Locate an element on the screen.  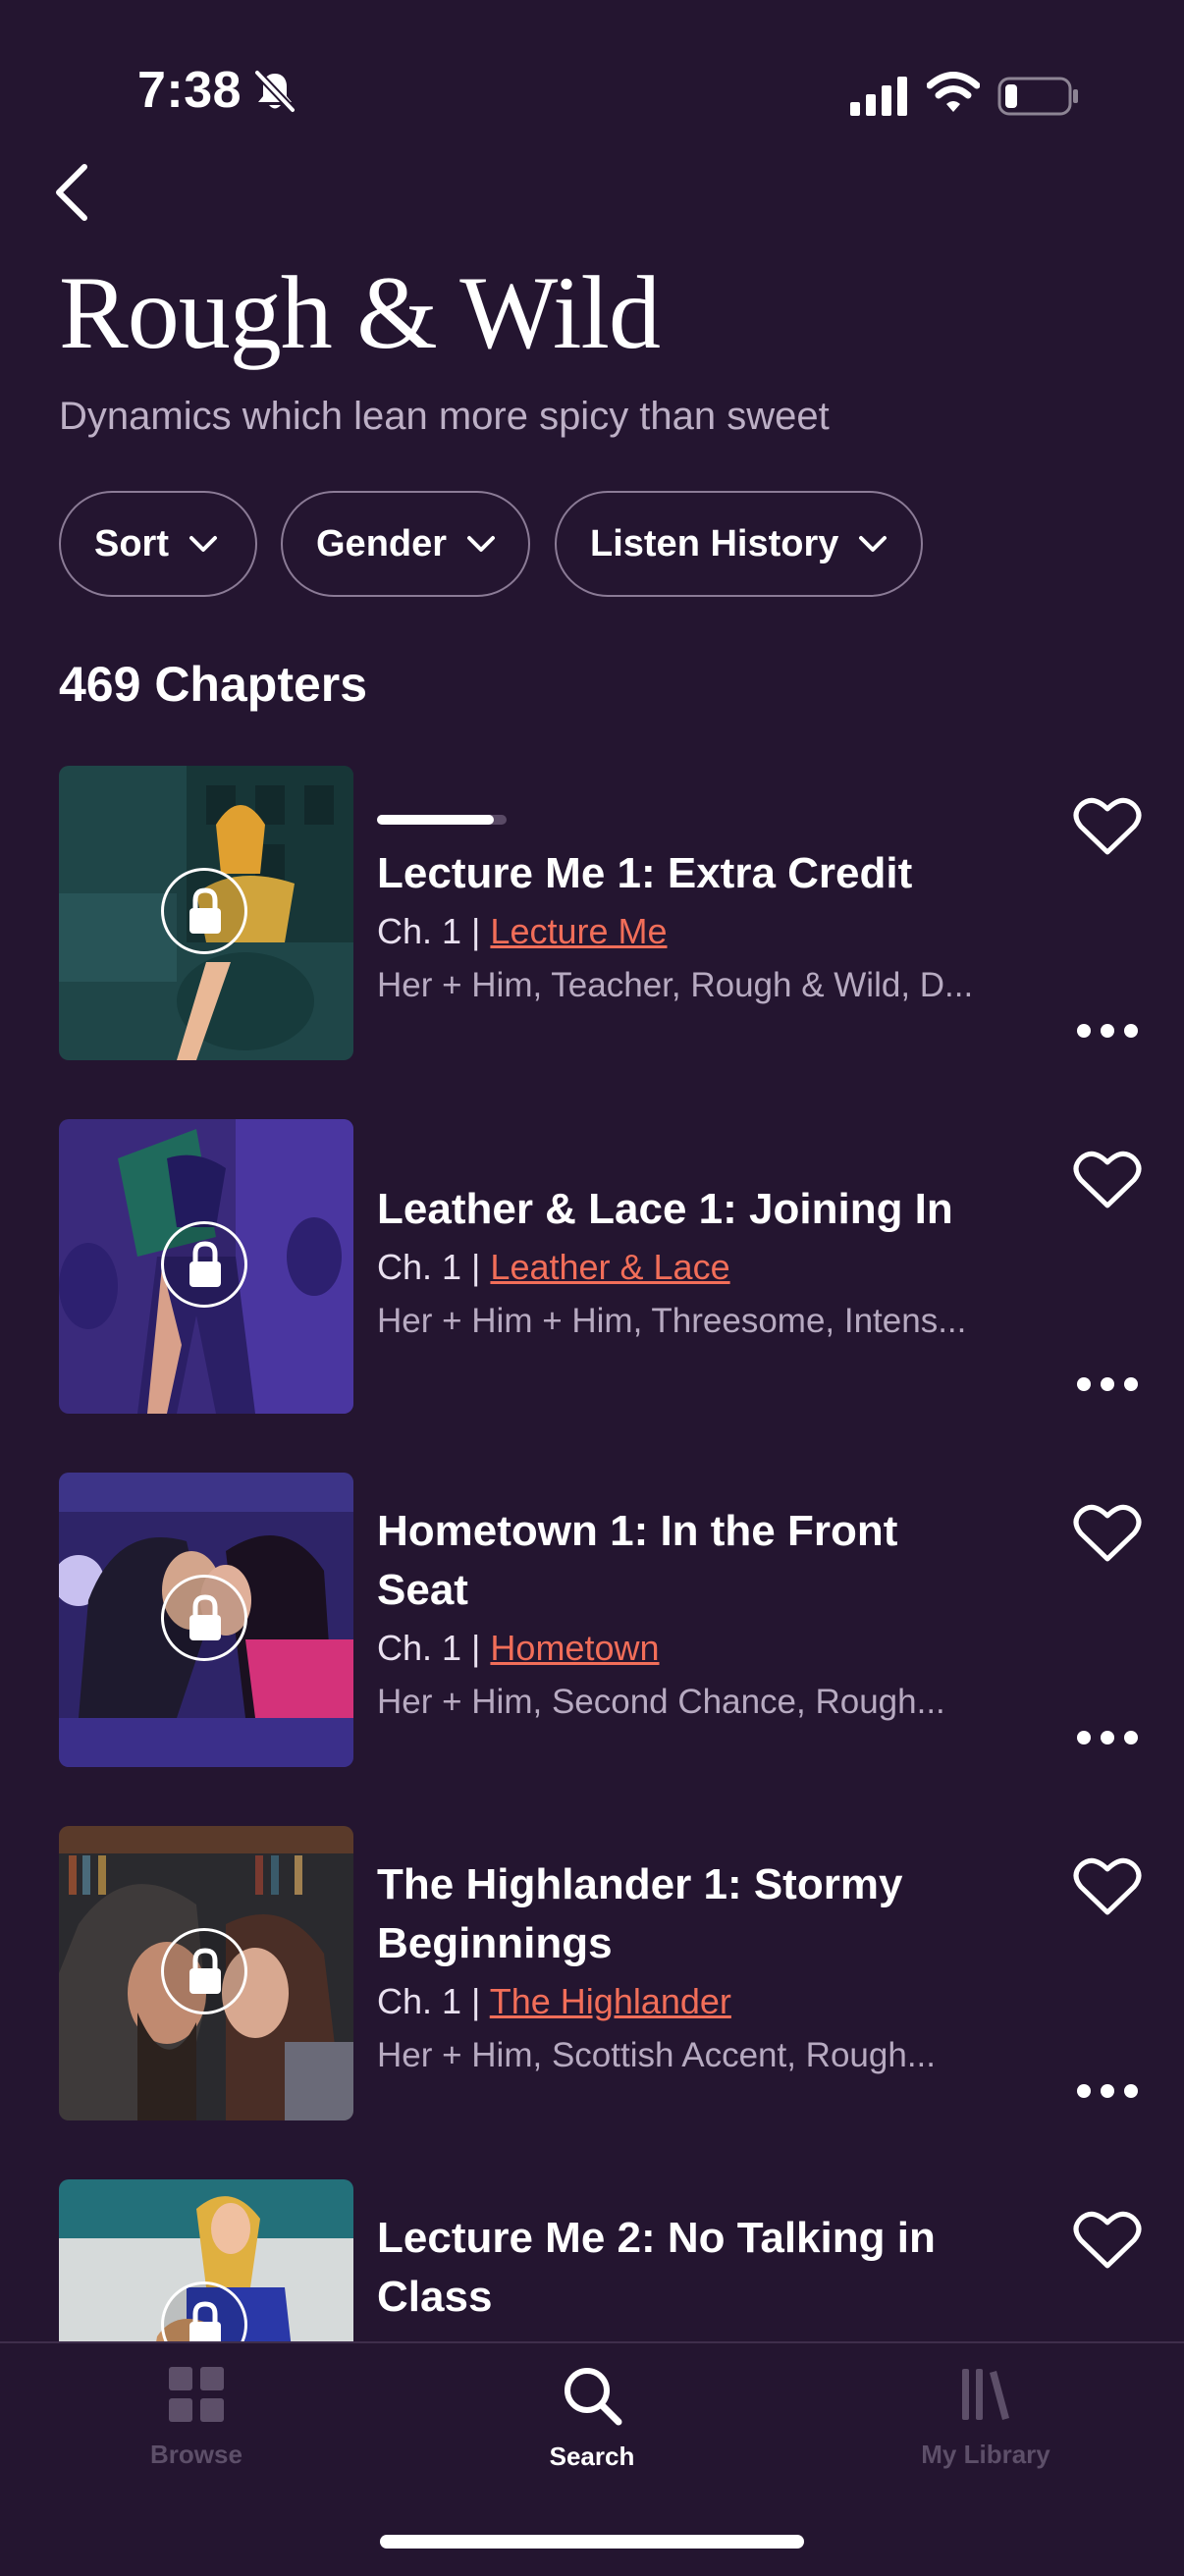
tab-search-label: Search is located at coordinates (592, 2456).